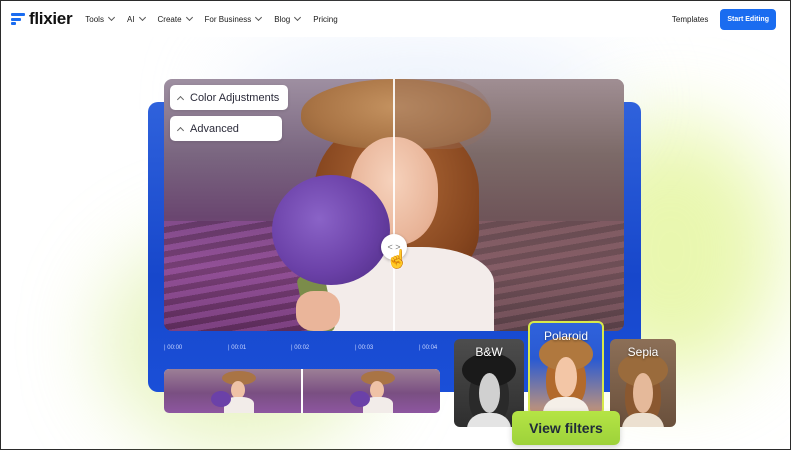  I want to click on lavender-bouquet, so click(331, 230).